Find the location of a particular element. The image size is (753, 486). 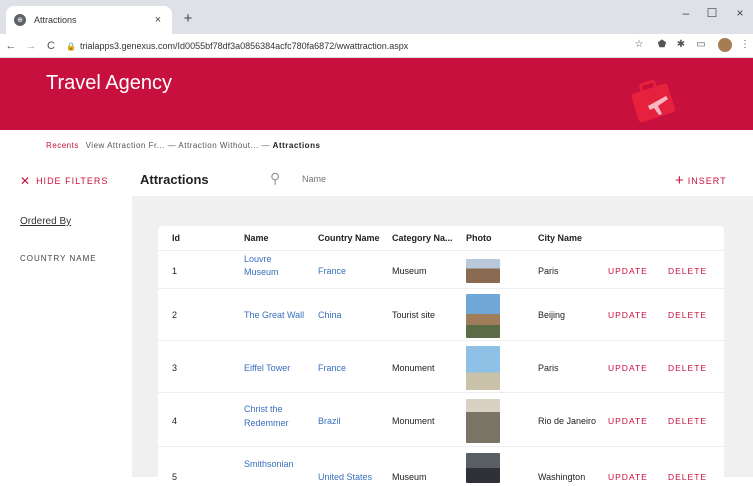

cell-name-link: Museum is located at coordinates (261, 272).